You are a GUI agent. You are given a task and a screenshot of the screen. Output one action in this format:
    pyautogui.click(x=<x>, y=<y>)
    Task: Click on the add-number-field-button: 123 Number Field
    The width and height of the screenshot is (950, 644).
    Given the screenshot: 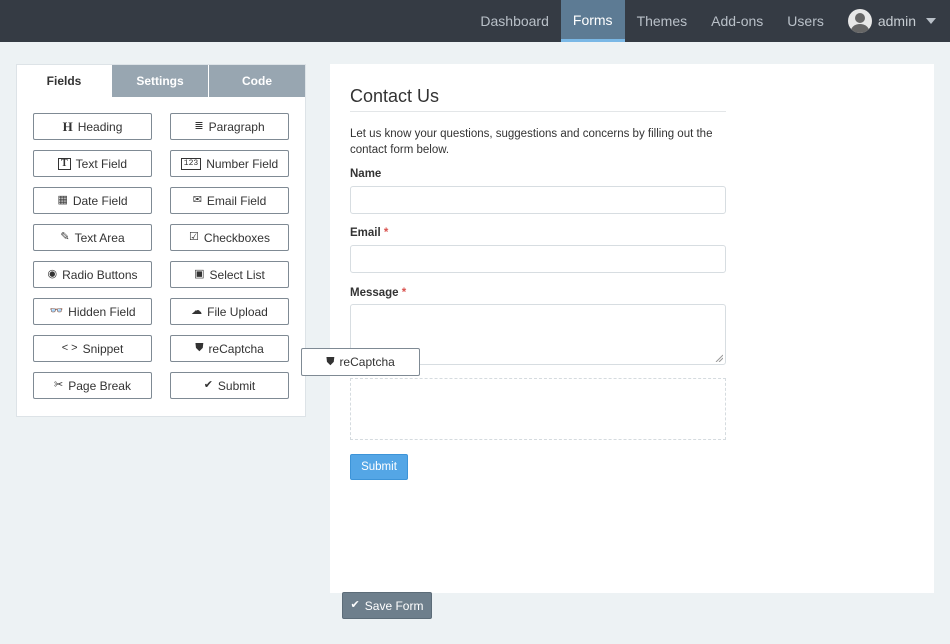 What is the action you would take?
    pyautogui.click(x=229, y=163)
    